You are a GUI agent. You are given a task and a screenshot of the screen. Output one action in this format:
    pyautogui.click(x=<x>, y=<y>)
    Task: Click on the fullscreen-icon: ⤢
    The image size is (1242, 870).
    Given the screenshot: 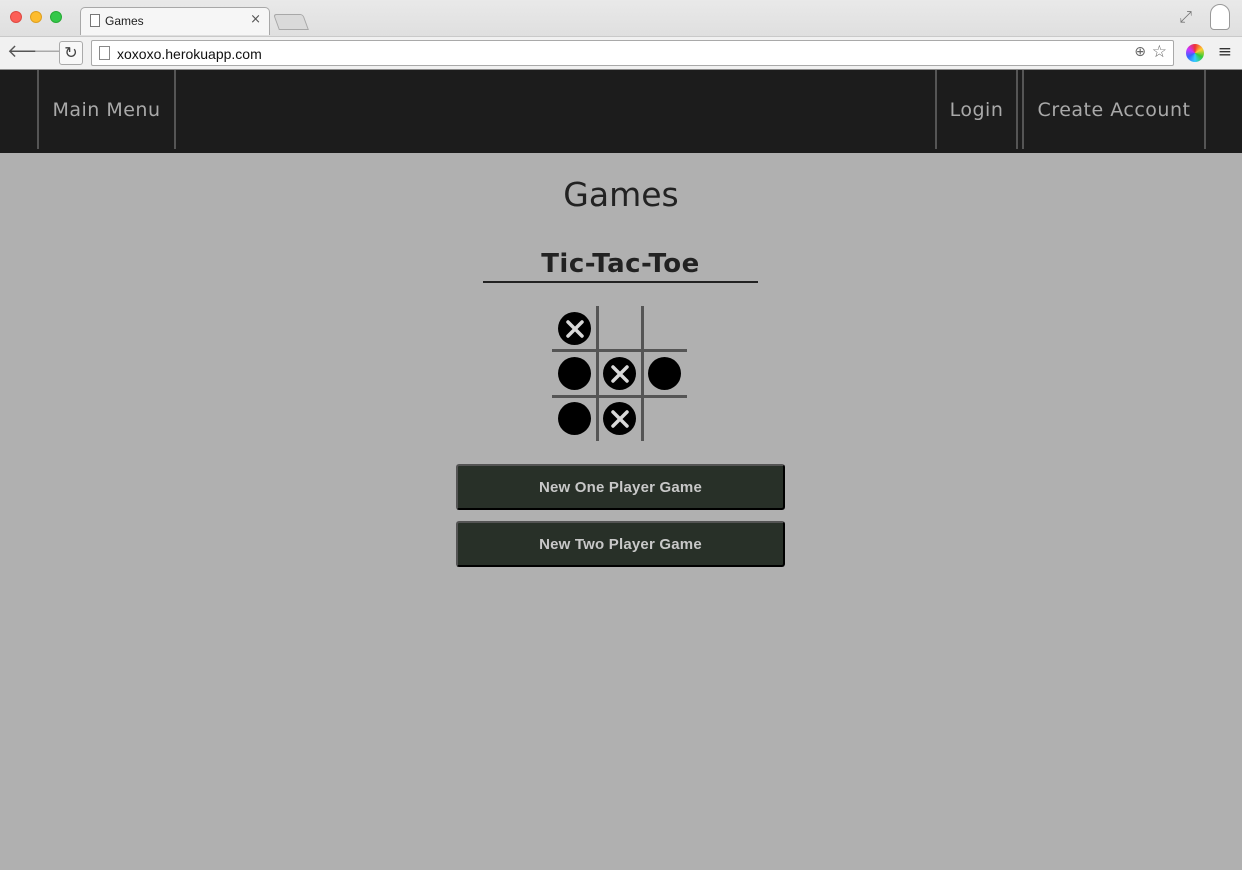 What is the action you would take?
    pyautogui.click(x=1185, y=17)
    